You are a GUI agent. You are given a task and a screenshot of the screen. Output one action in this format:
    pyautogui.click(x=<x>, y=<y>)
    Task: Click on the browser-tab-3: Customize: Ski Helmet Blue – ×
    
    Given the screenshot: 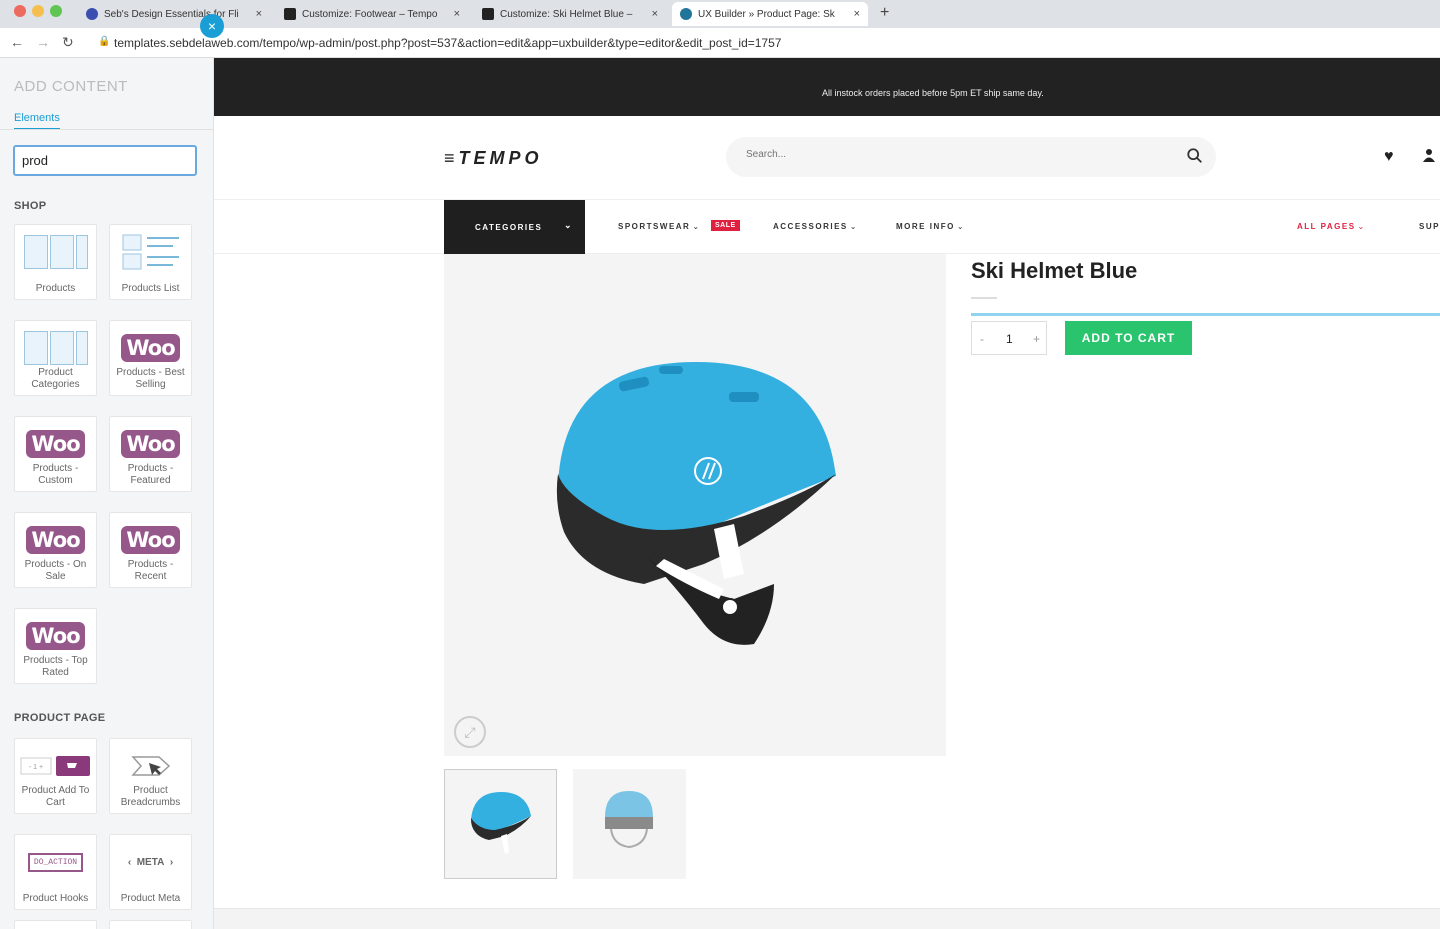 What is the action you would take?
    pyautogui.click(x=570, y=14)
    